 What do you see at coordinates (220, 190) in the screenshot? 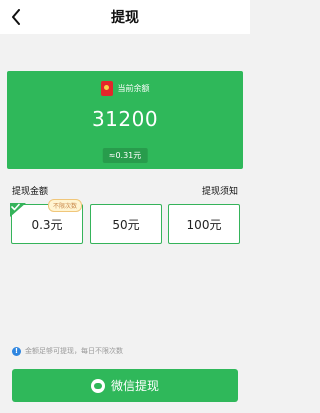
I see `withdraw-notice-link: 提现须知` at bounding box center [220, 190].